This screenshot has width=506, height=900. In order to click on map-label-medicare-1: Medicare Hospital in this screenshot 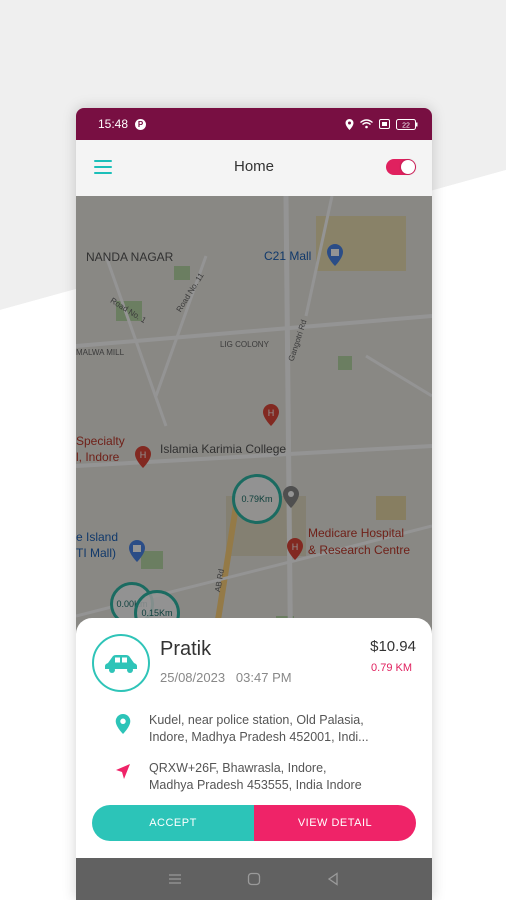, I will do `click(356, 533)`.